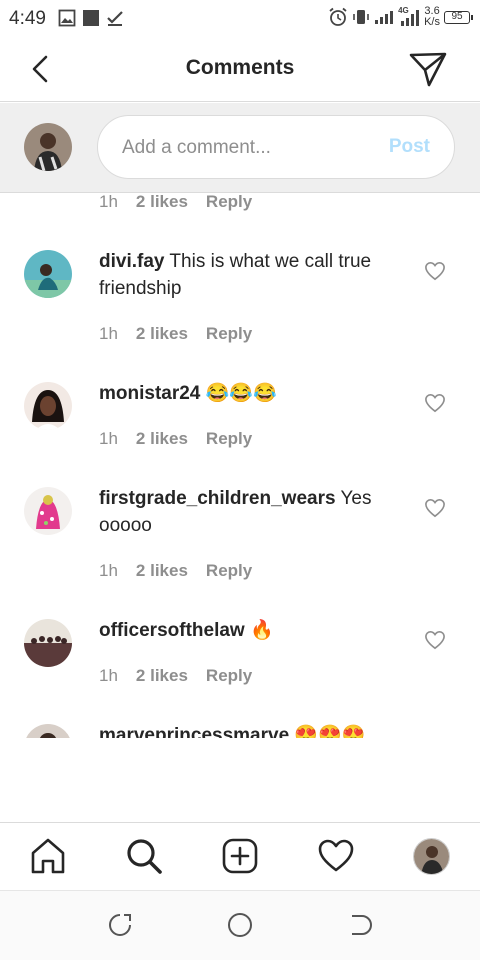  I want to click on add-post-icon, so click(240, 856).